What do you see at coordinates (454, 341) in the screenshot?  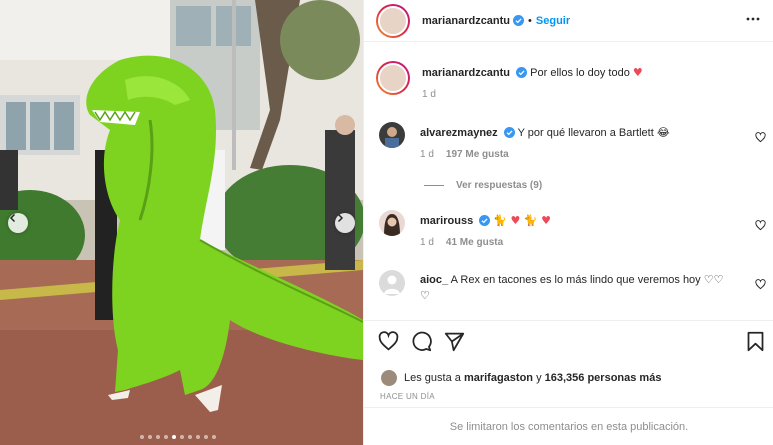 I see `share-icon` at bounding box center [454, 341].